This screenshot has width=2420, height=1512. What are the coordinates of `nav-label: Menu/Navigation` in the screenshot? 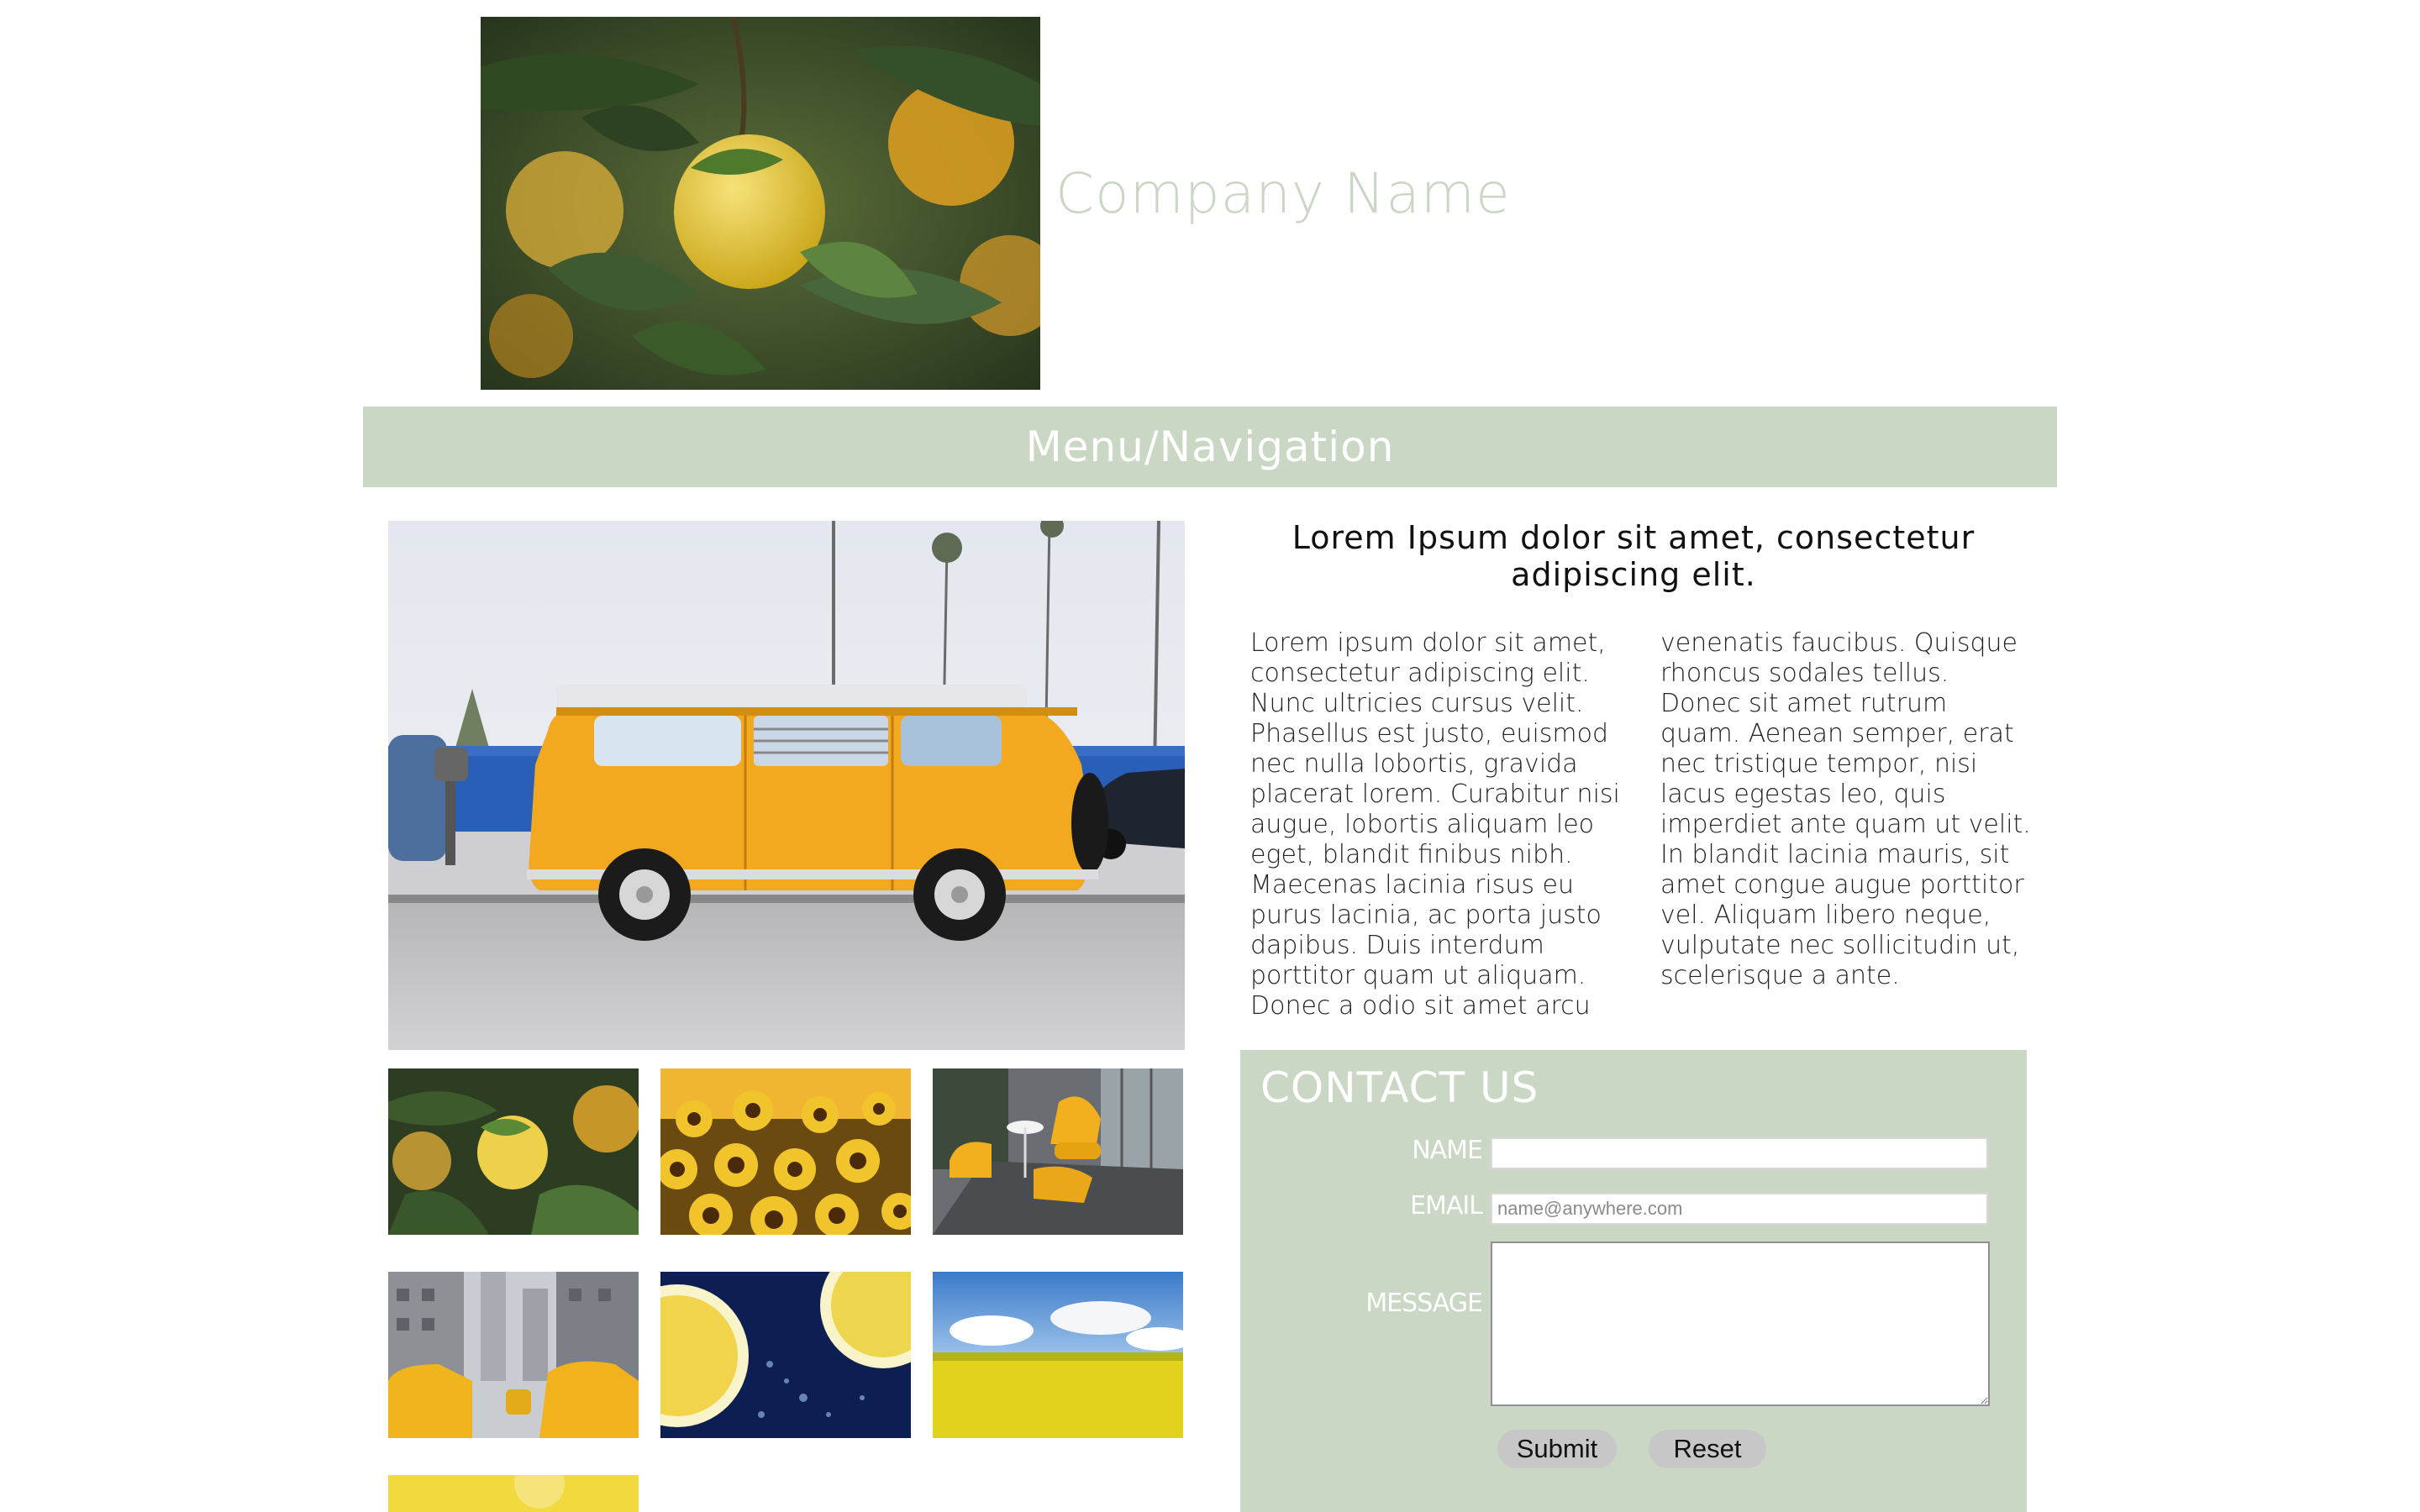 It's located at (1210, 447).